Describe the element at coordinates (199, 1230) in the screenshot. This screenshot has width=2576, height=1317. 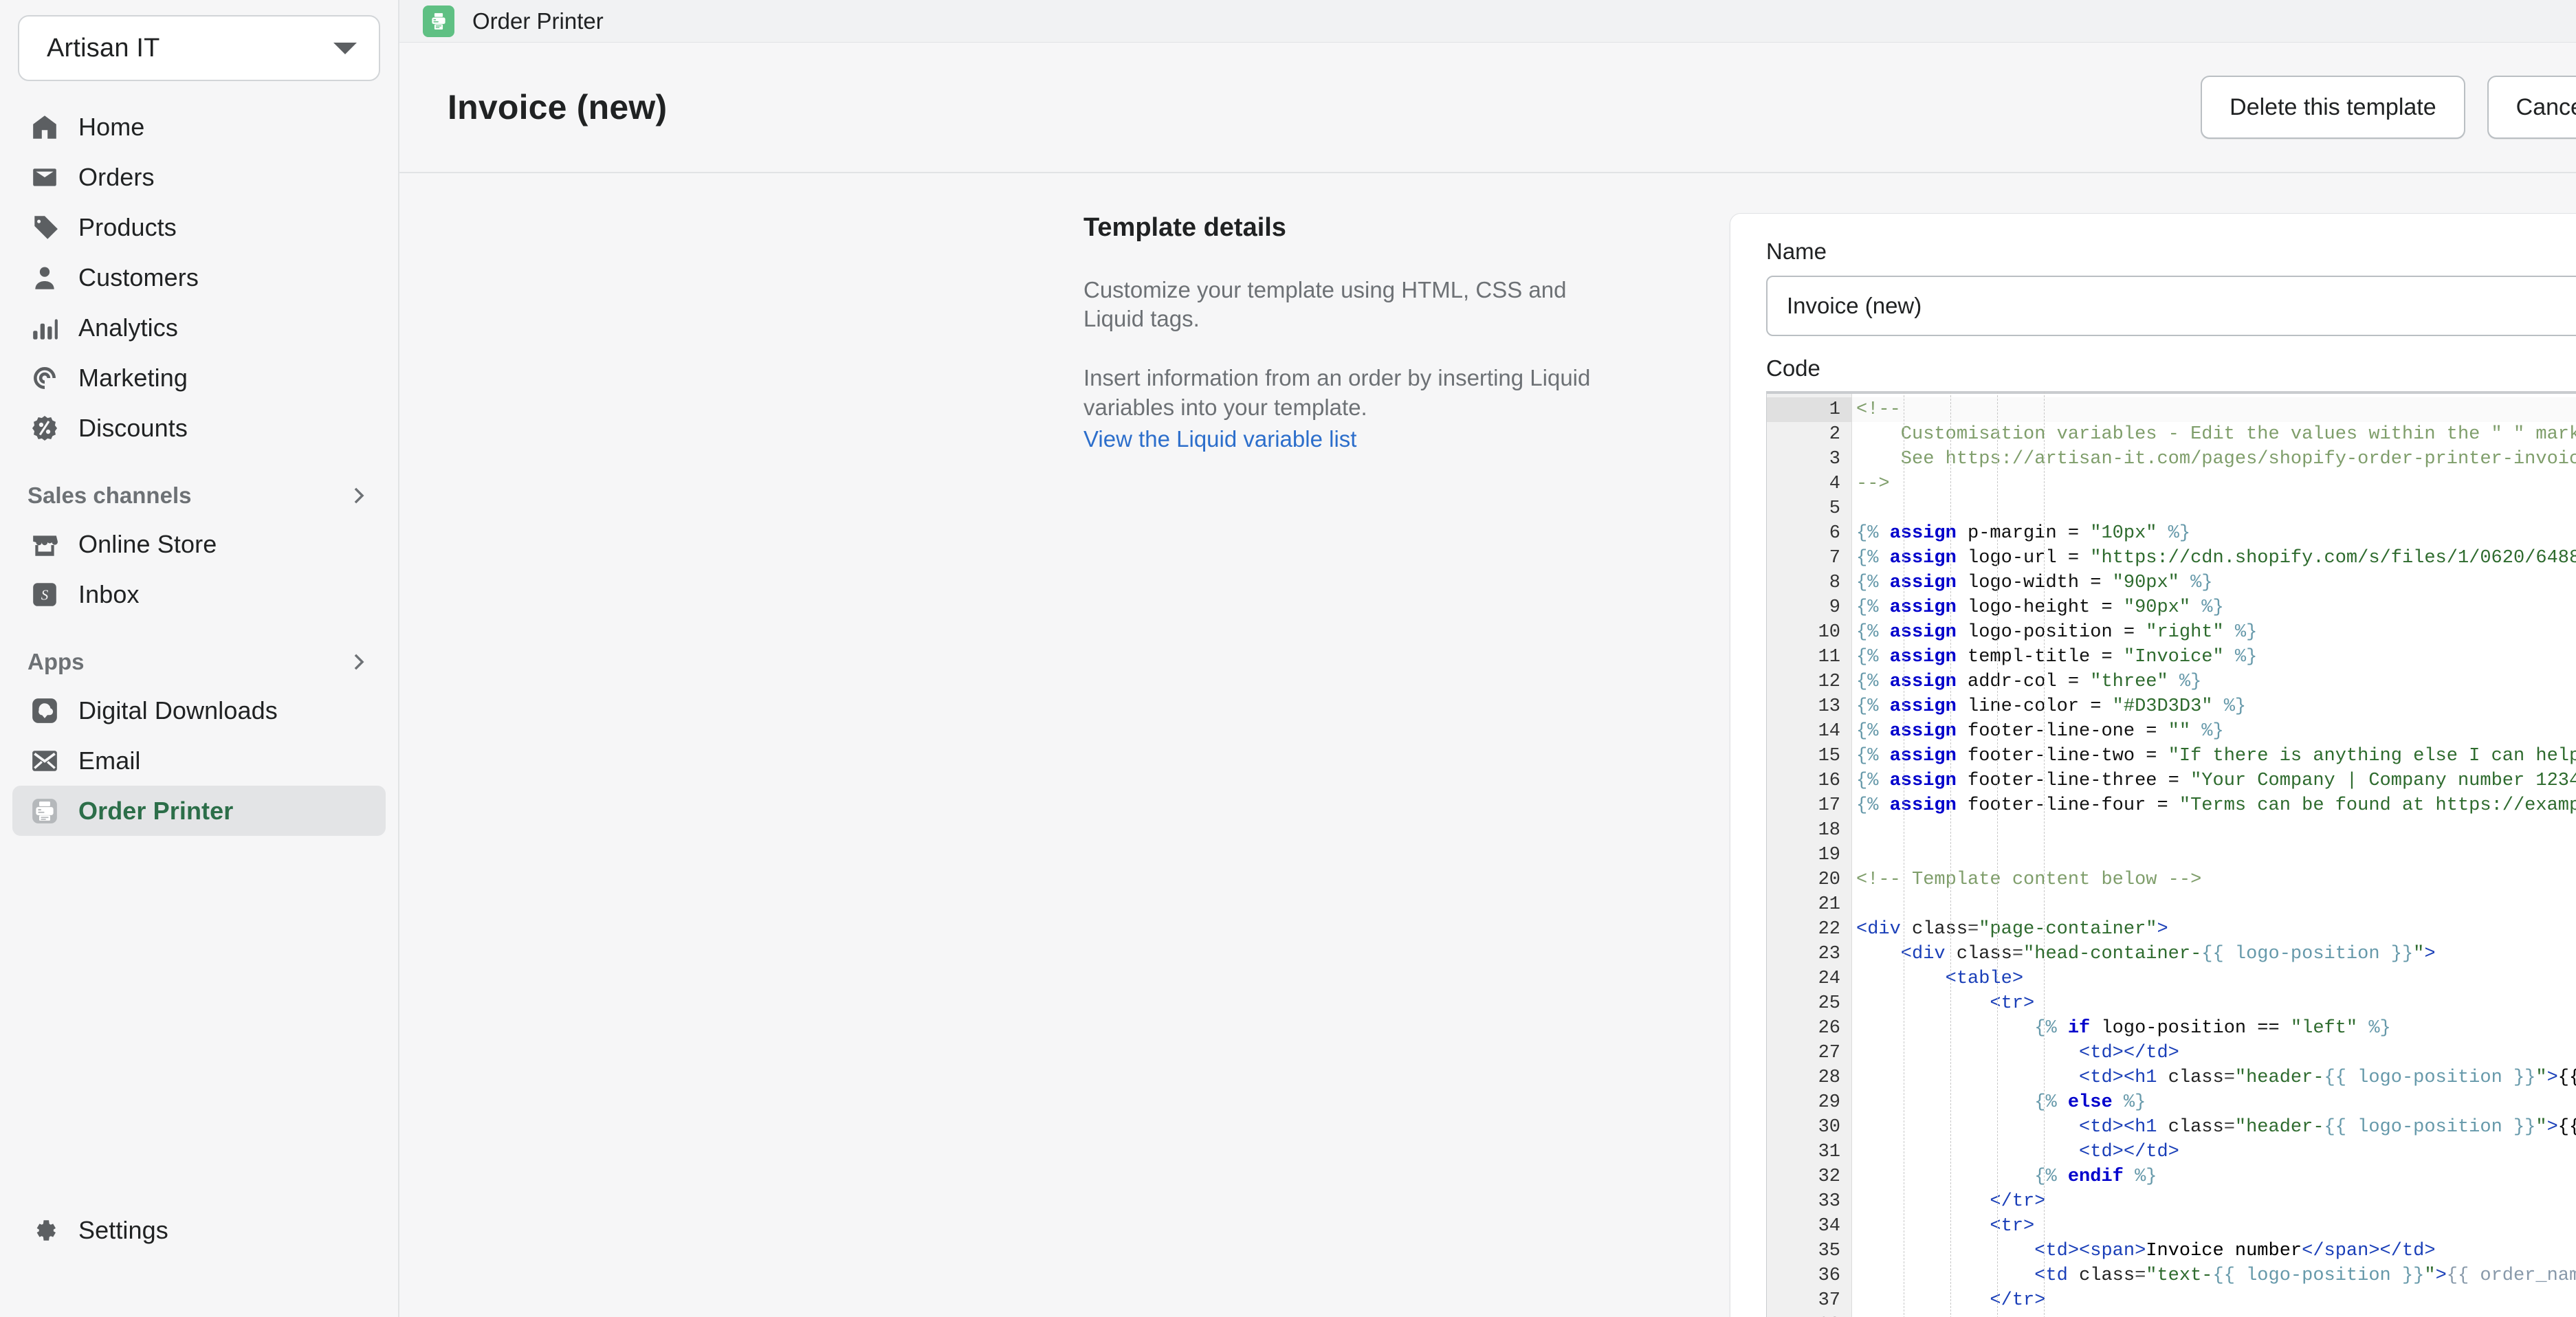
I see `sidebar-item-settings: Settings` at that location.